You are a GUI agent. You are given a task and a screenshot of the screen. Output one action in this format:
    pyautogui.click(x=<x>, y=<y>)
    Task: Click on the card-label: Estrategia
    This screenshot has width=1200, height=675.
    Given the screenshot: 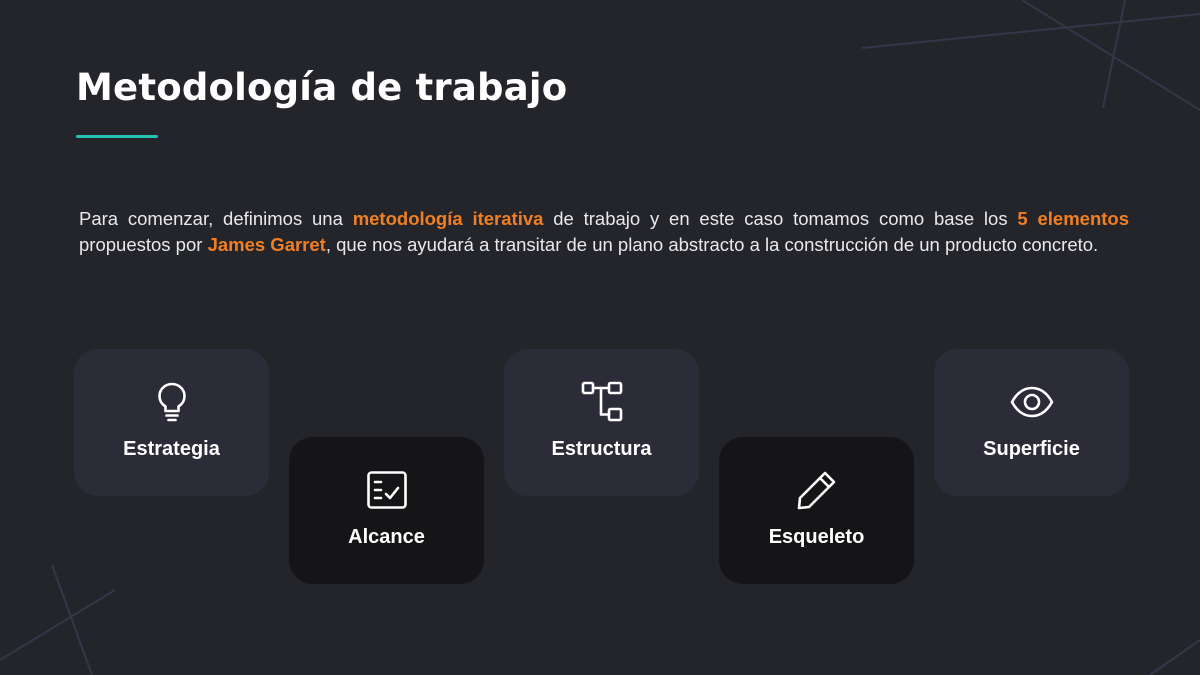 What is the action you would take?
    pyautogui.click(x=171, y=449)
    